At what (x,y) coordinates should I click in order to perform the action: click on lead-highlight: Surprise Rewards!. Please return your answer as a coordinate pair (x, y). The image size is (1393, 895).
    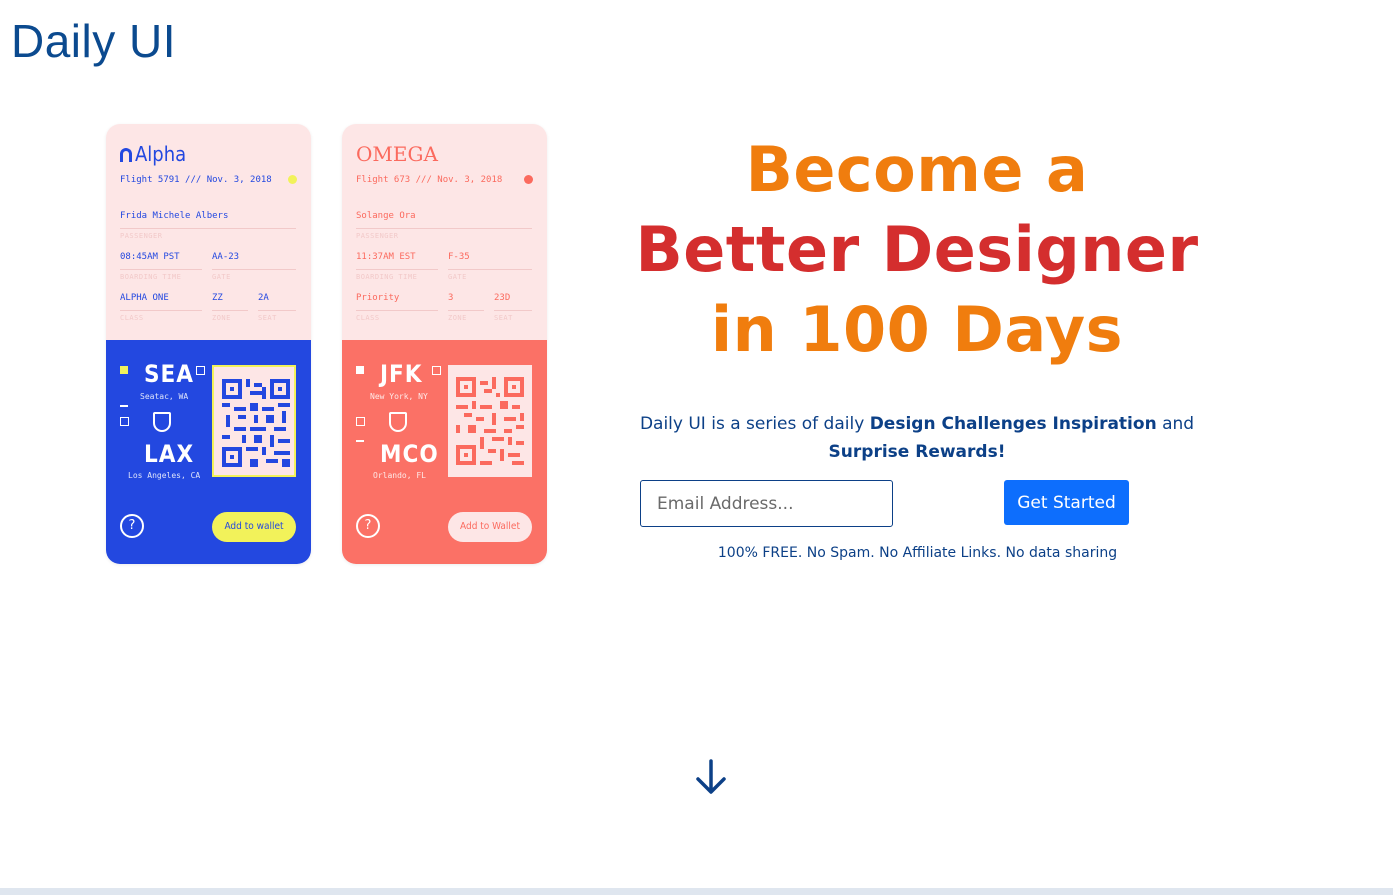
    Looking at the image, I should click on (917, 452).